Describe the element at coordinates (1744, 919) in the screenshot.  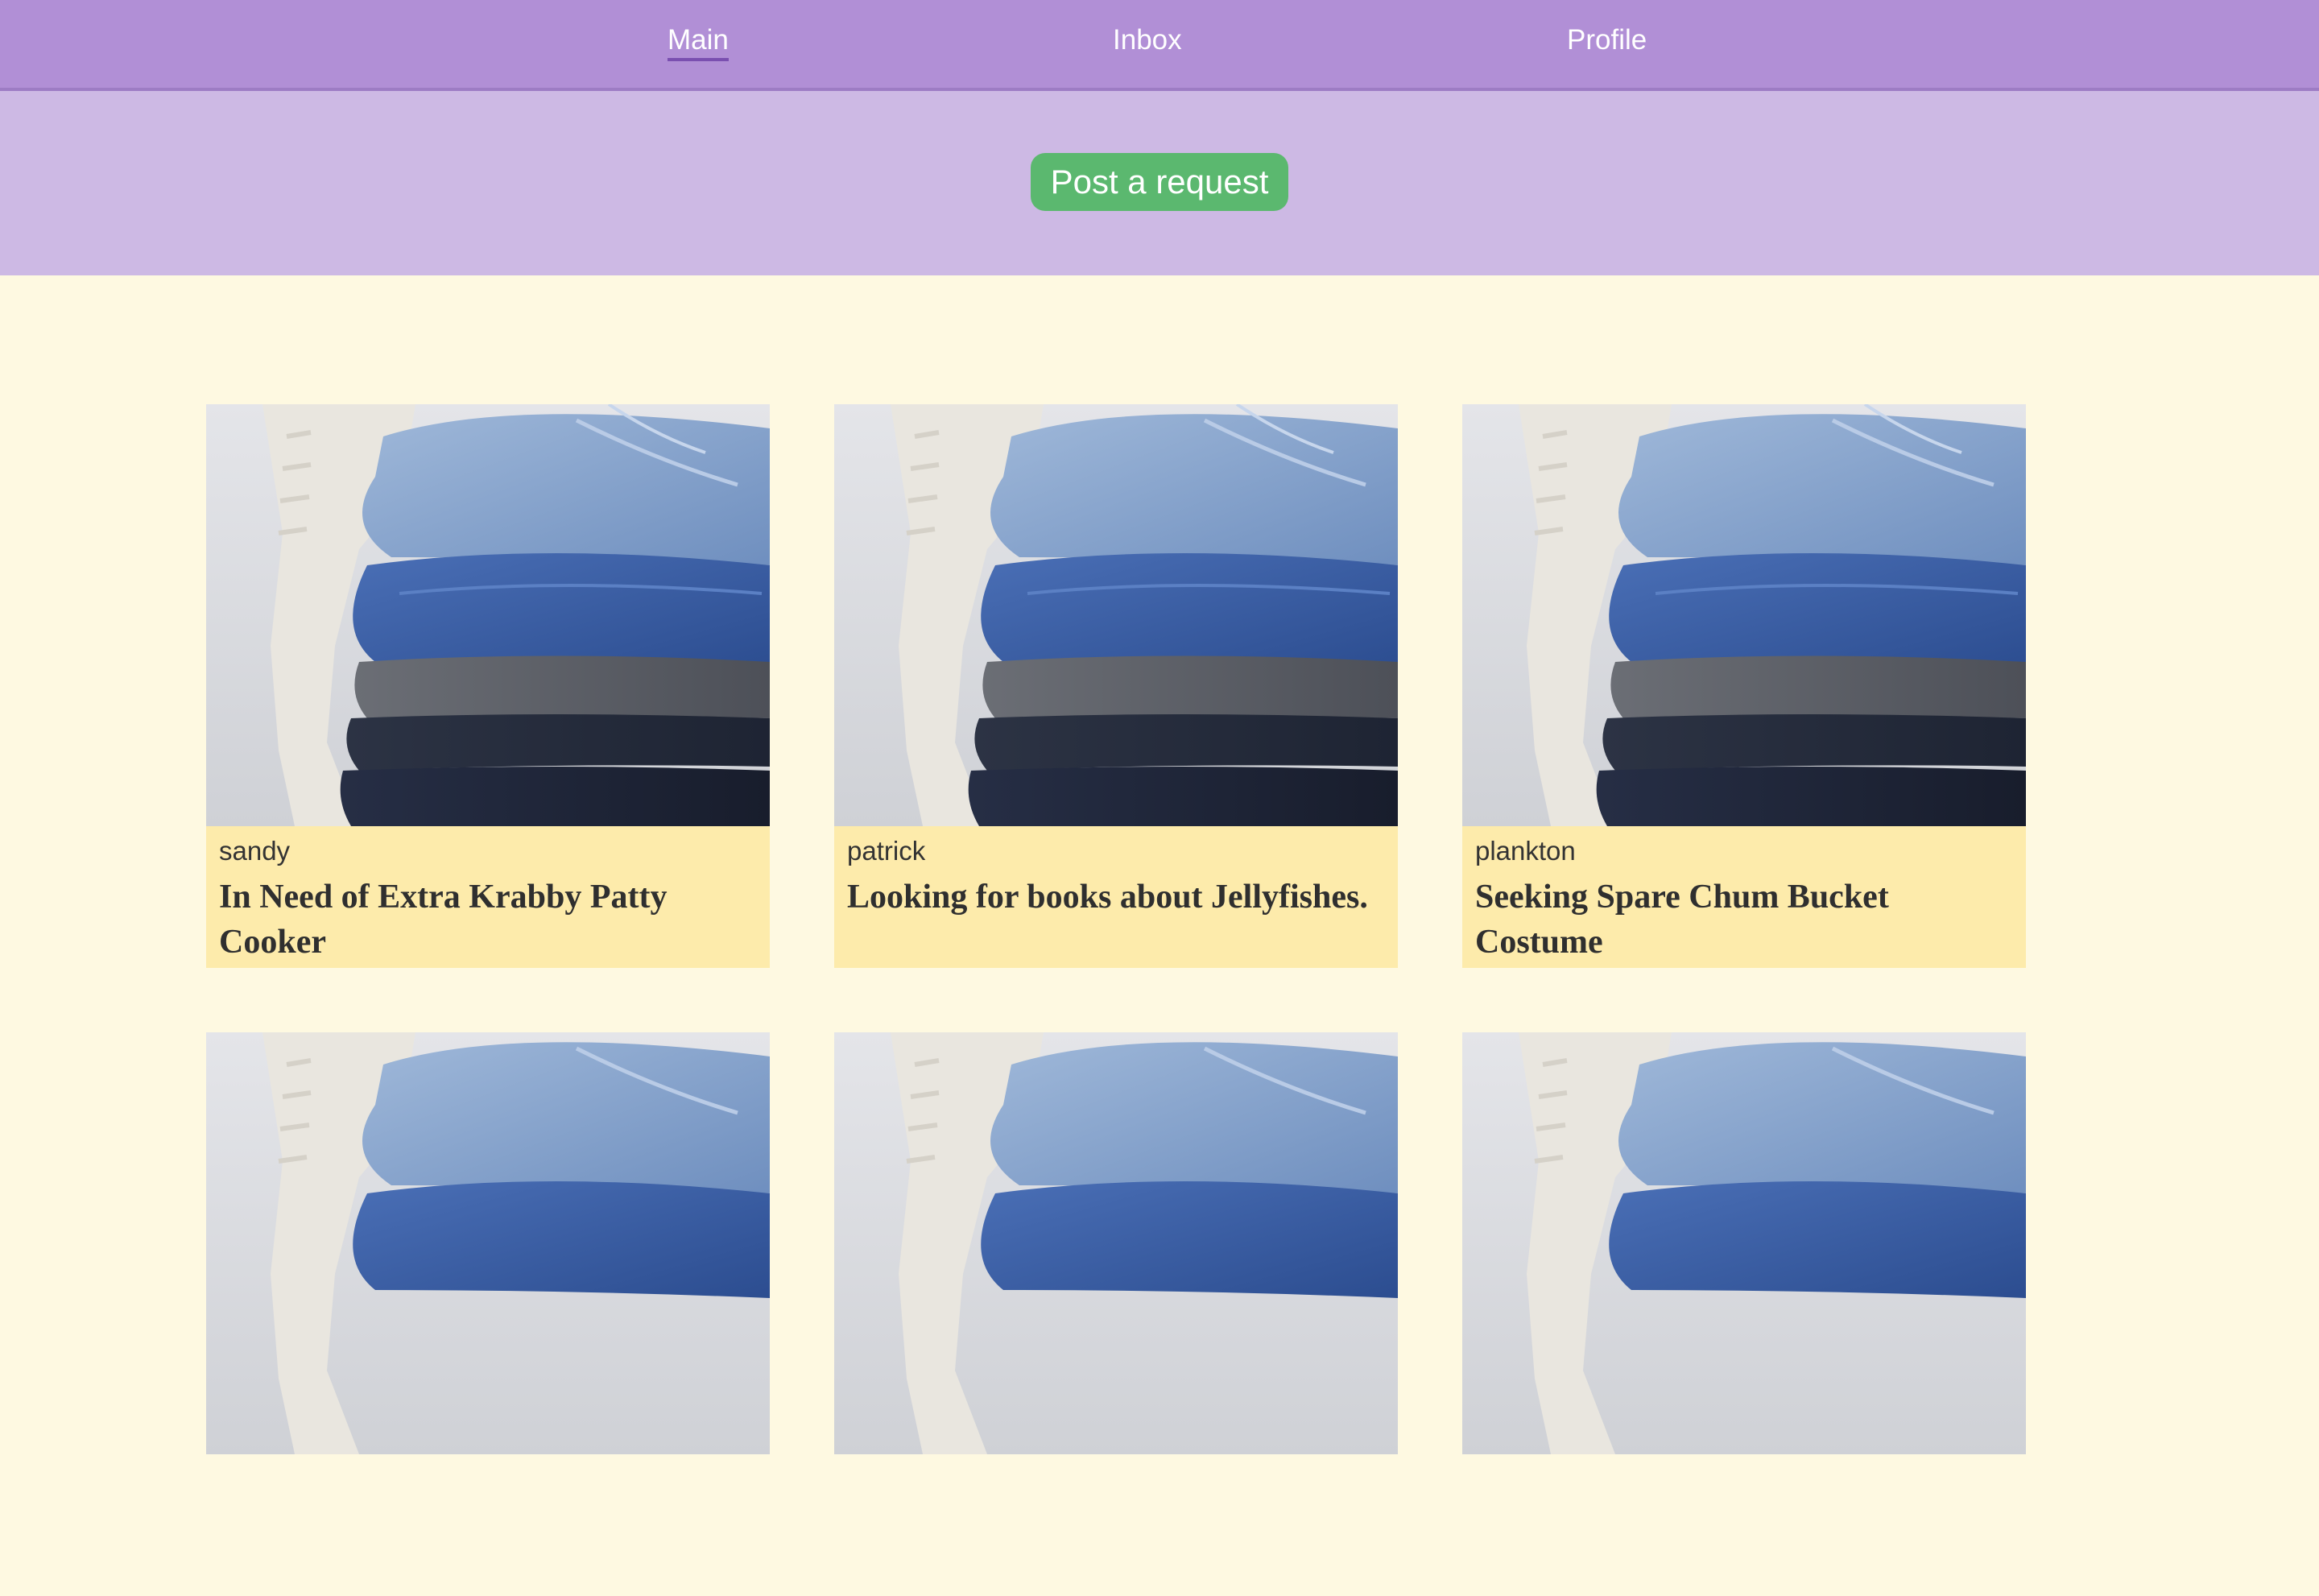
I see `request-title: Seeking Spare Chum Bucket Costume` at that location.